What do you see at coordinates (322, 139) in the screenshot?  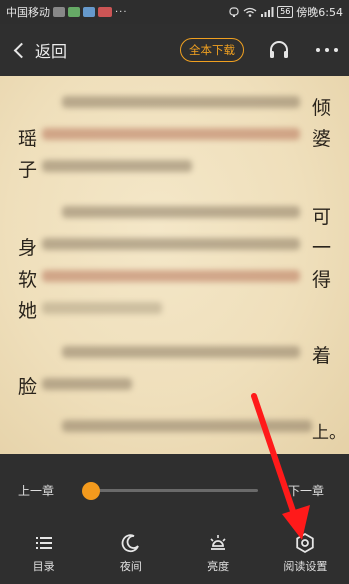 I see `page-text-glyph: 婆` at bounding box center [322, 139].